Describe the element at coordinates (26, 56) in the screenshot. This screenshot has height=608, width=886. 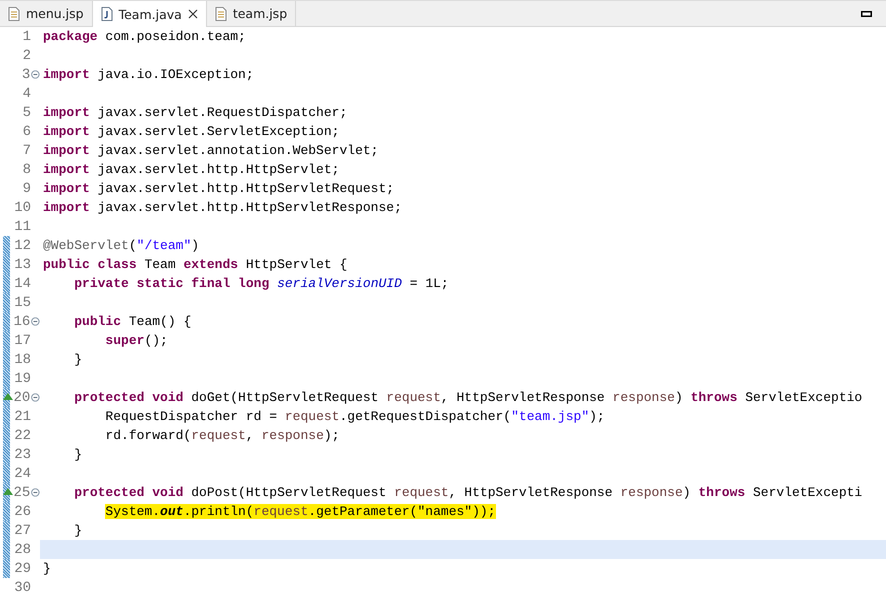
I see `line-number: 2` at that location.